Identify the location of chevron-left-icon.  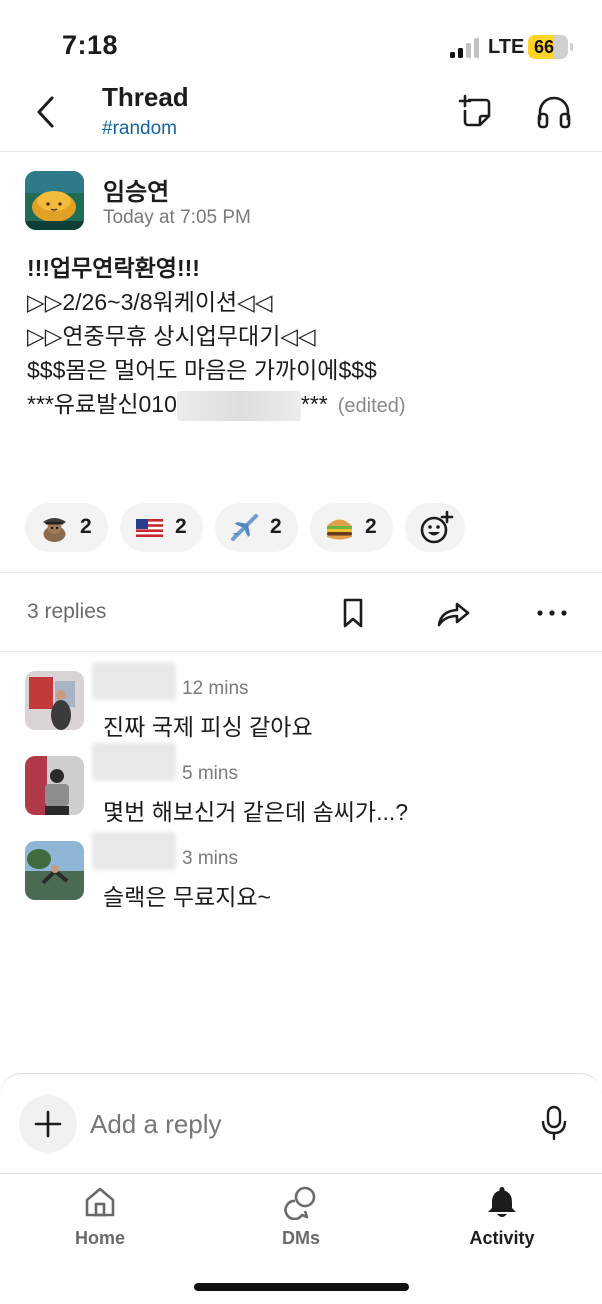
(45, 112).